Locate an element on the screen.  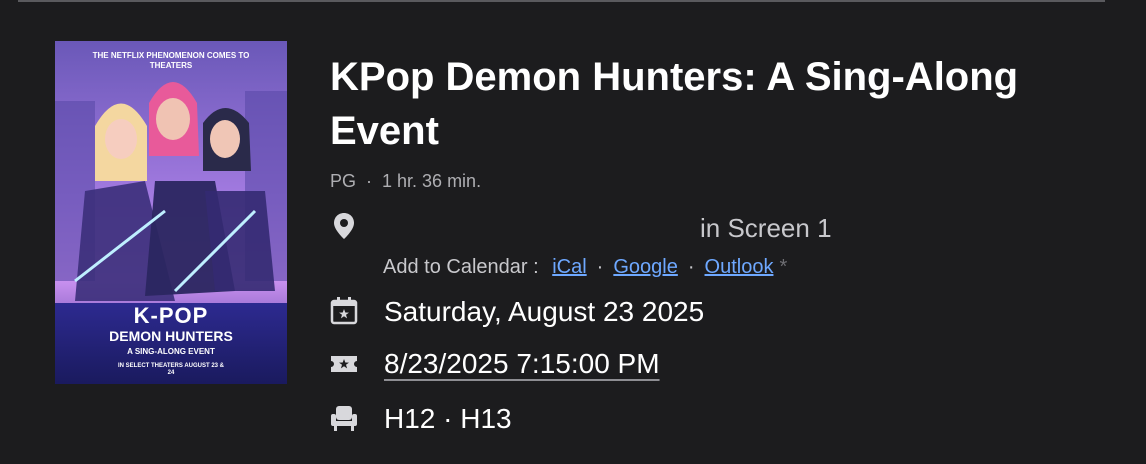
location-text: in Screen 1 is located at coordinates (766, 228).